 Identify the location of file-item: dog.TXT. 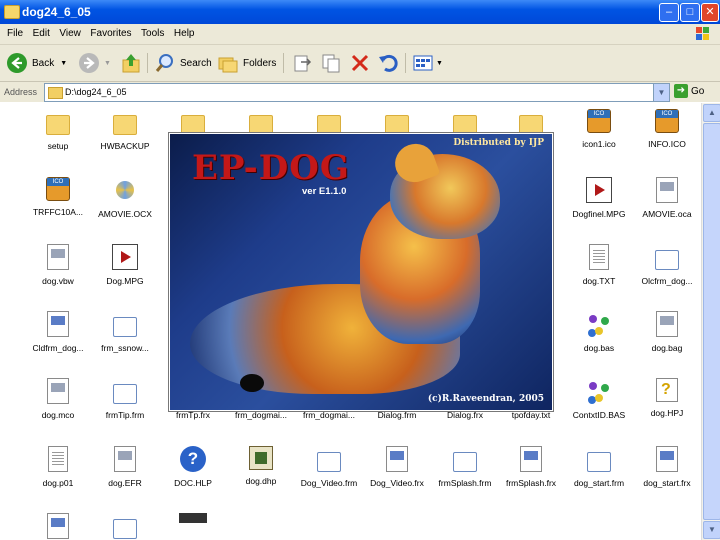
(599, 265).